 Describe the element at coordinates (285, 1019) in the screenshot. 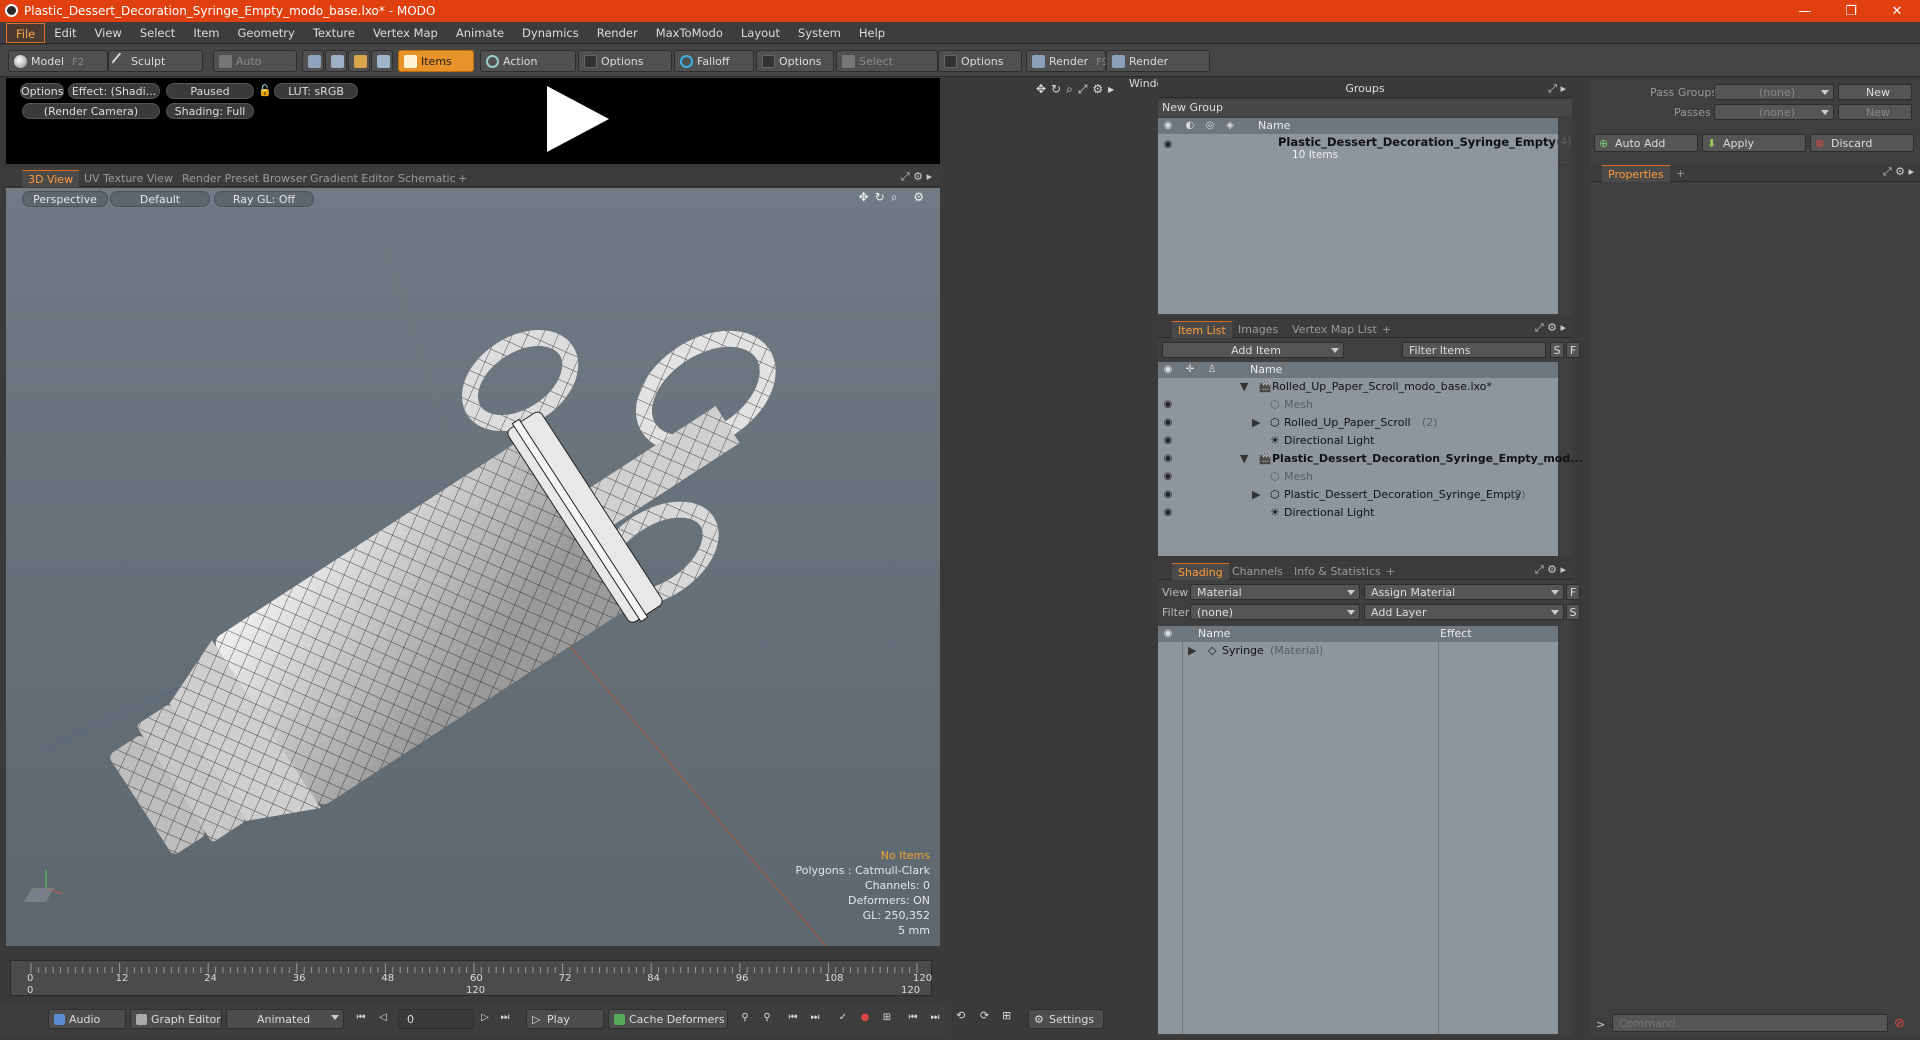

I see `animated-dropdown: Animated` at that location.